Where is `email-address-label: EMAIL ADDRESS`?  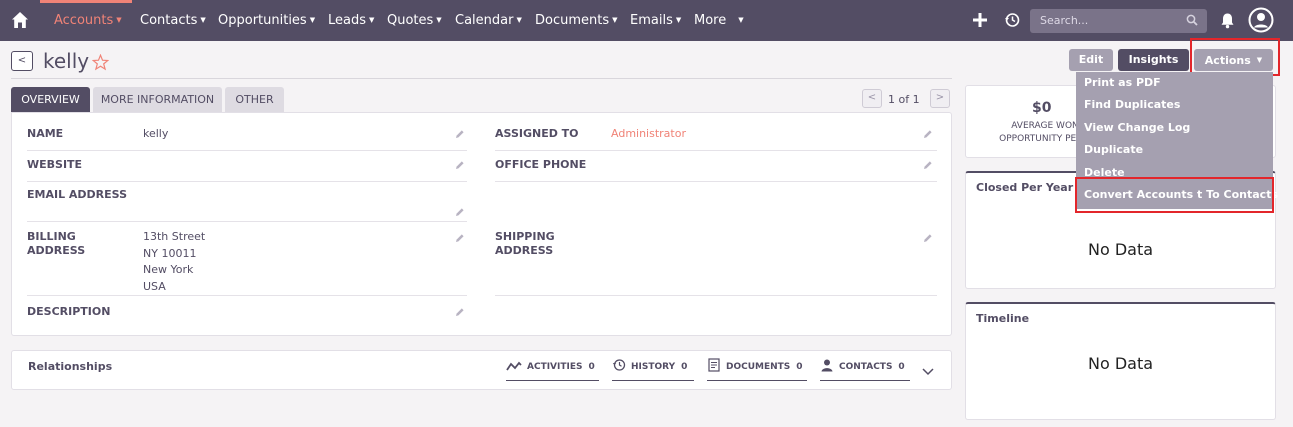
email-address-label: EMAIL ADDRESS is located at coordinates (77, 194).